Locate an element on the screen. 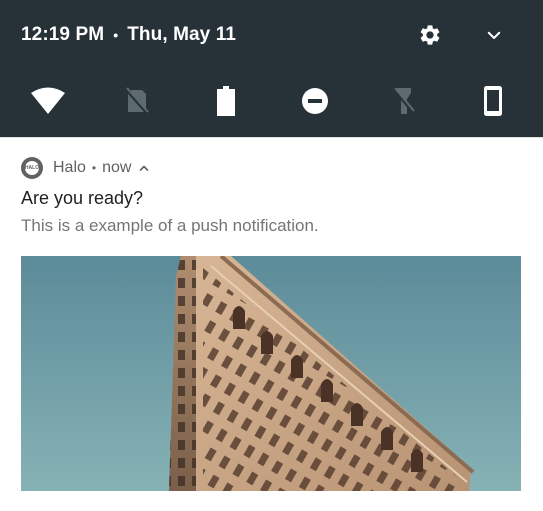 The height and width of the screenshot is (511, 543). collapse-shade-button is located at coordinates (494, 37).